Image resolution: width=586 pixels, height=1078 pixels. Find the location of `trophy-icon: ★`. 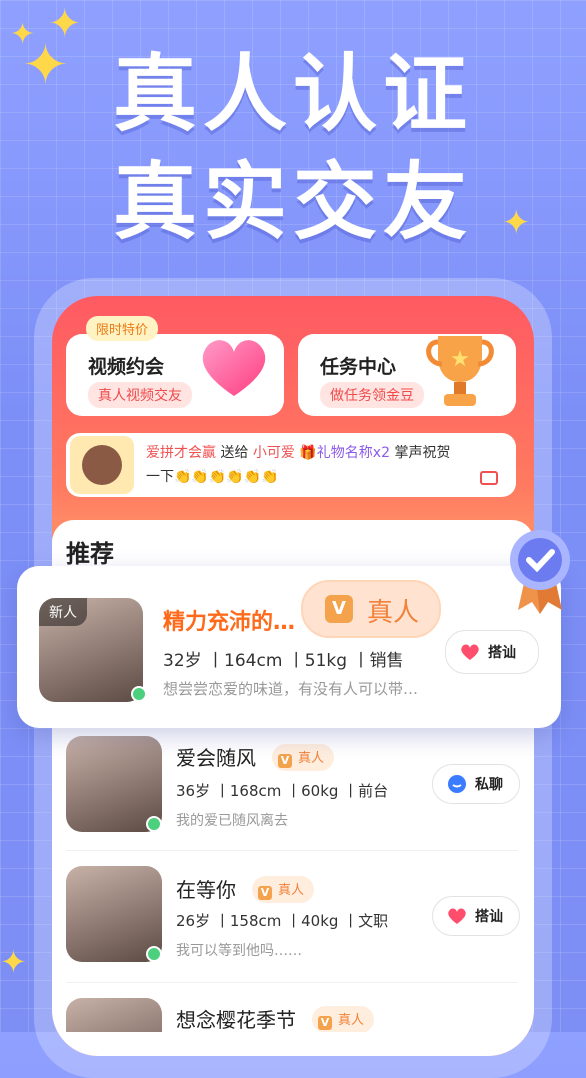

trophy-icon: ★ is located at coordinates (460, 371).